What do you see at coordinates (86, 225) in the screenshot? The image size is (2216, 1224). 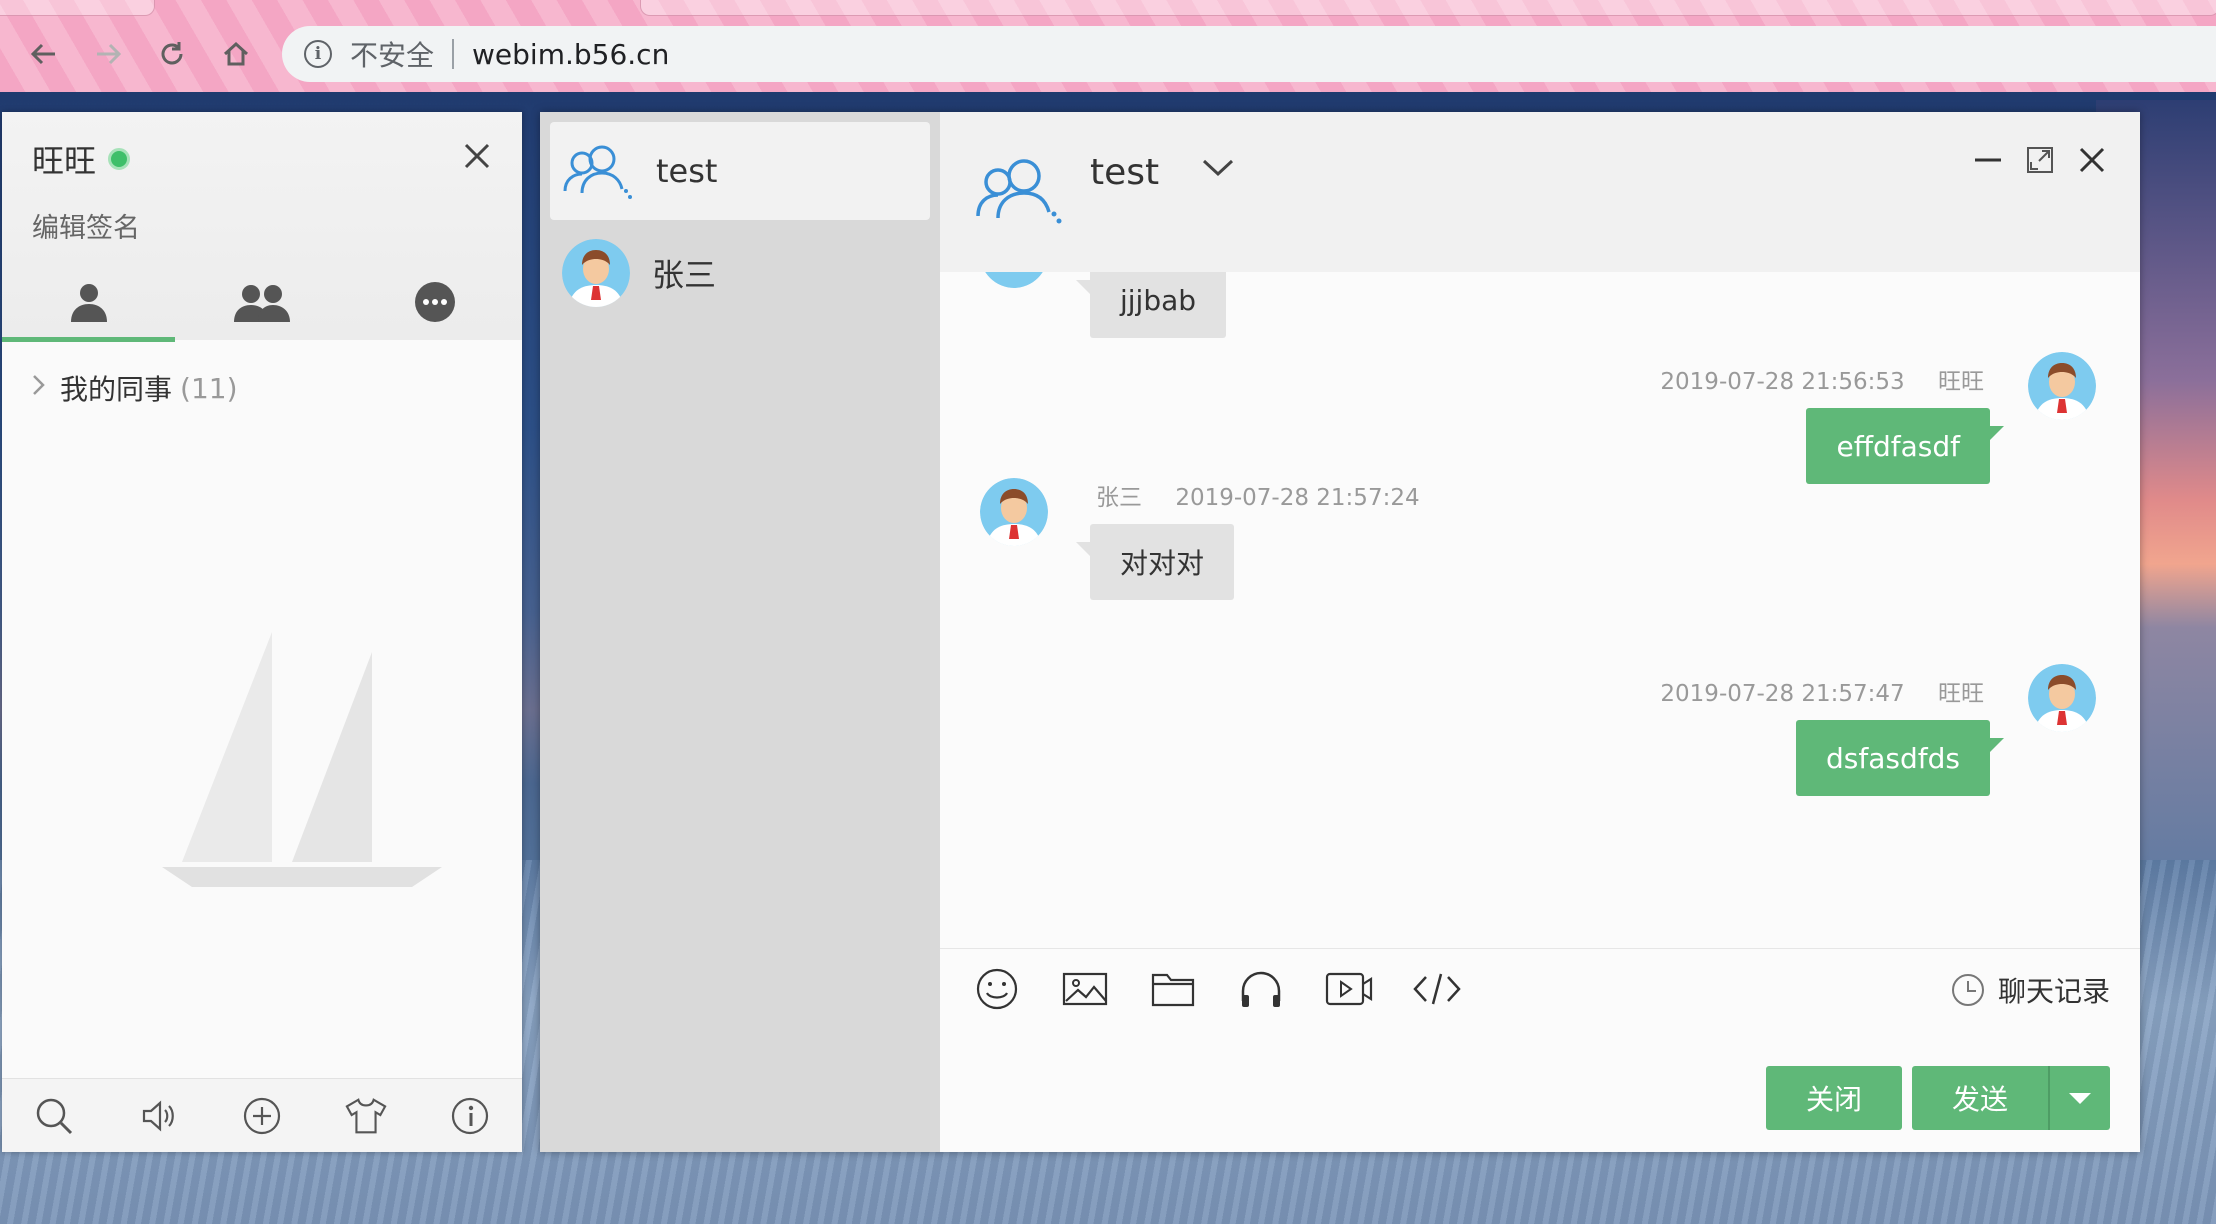 I see `edit-signature: 编辑签名` at bounding box center [86, 225].